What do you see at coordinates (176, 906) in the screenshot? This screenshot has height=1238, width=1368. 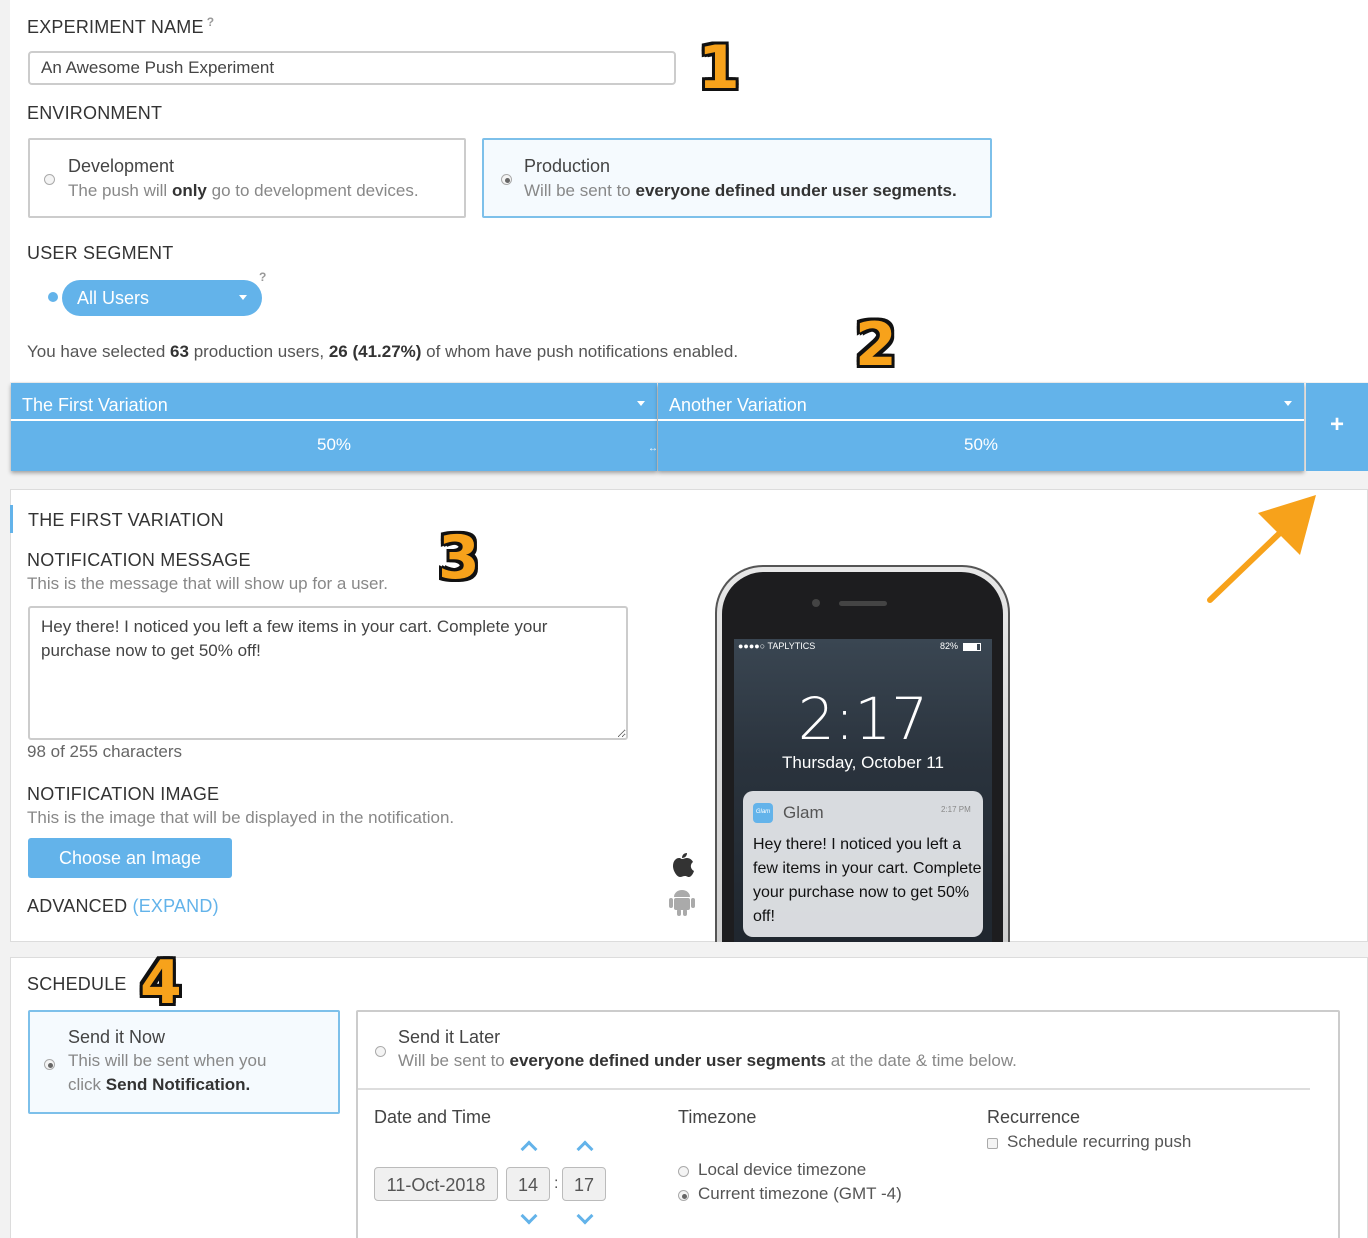 I see `expand-link: (EXPAND)` at bounding box center [176, 906].